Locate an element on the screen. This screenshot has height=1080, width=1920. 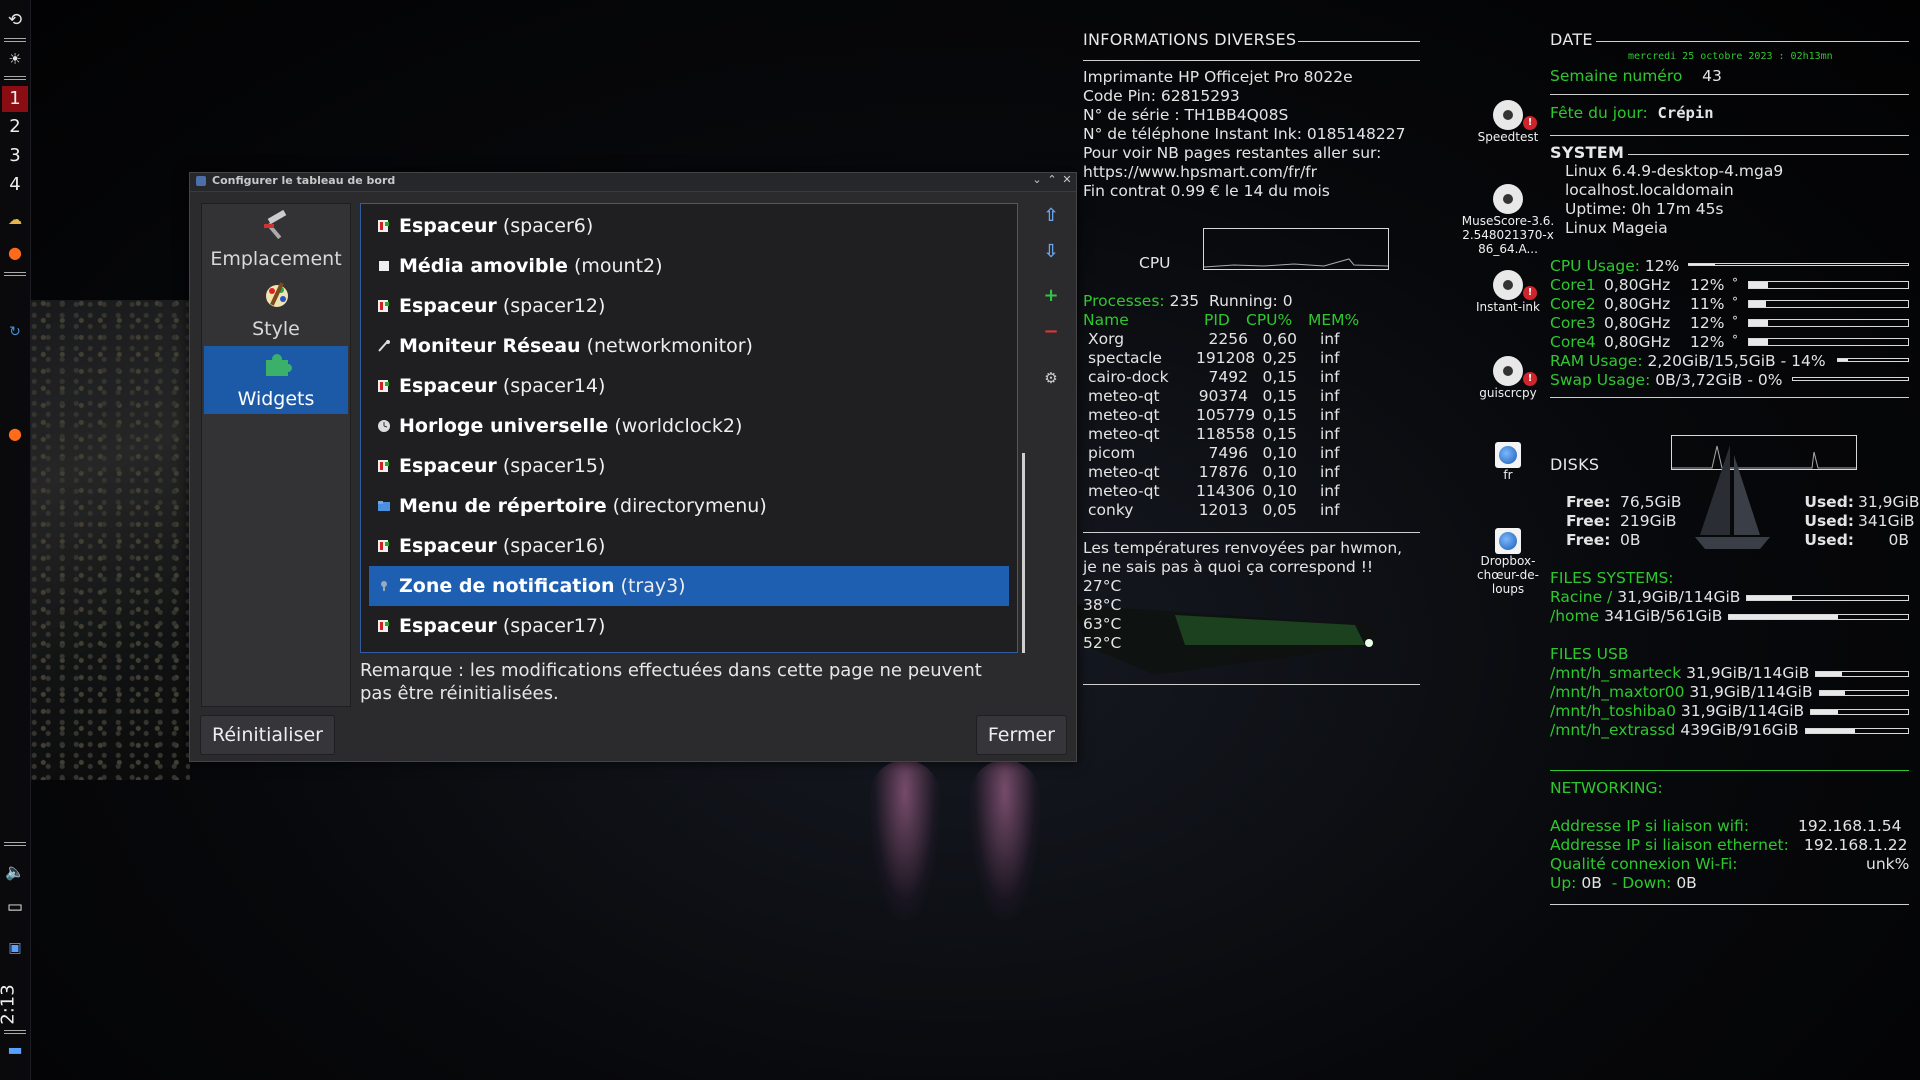
eth-label: Addresse IP si liaison ethernet: is located at coordinates (1669, 845).